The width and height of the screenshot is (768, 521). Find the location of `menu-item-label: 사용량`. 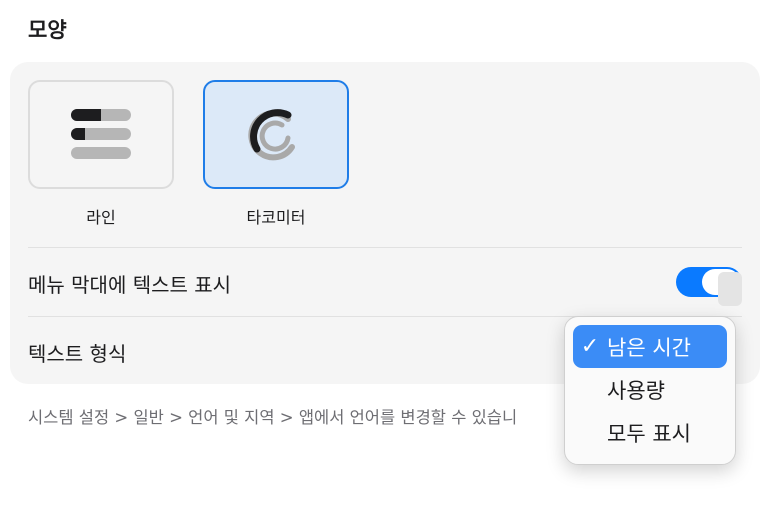

menu-item-label: 사용량 is located at coordinates (636, 390).